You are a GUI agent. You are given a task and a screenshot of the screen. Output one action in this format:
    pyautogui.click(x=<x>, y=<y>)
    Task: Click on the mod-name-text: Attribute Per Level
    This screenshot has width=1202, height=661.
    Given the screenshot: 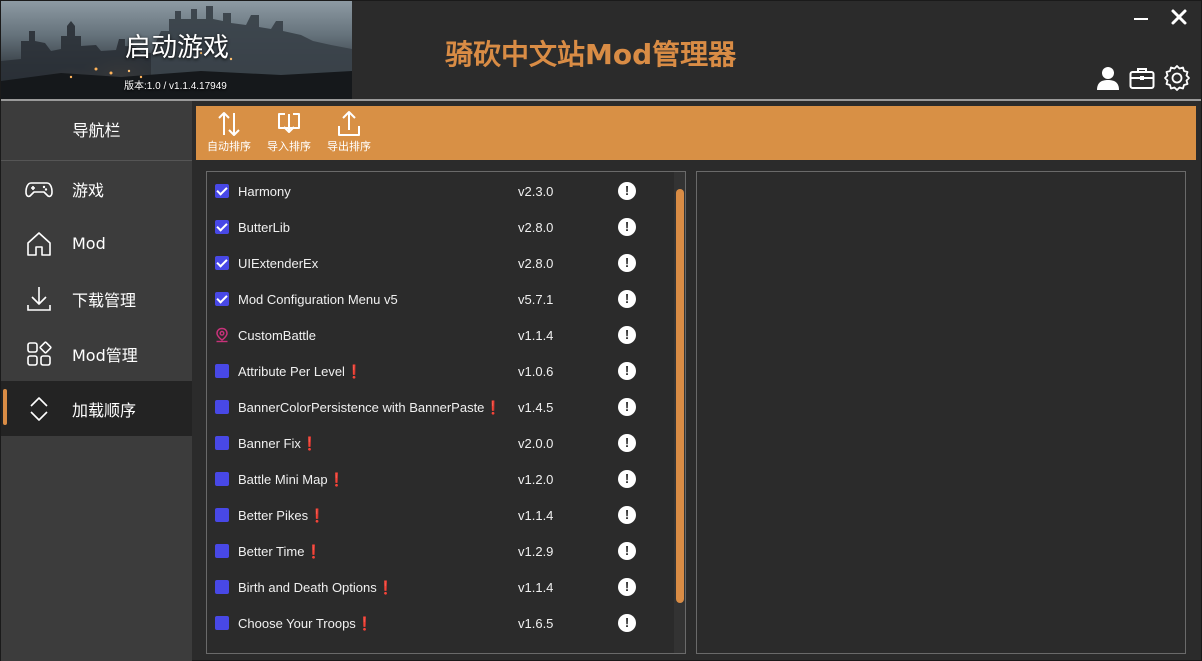 What is the action you would take?
    pyautogui.click(x=291, y=371)
    